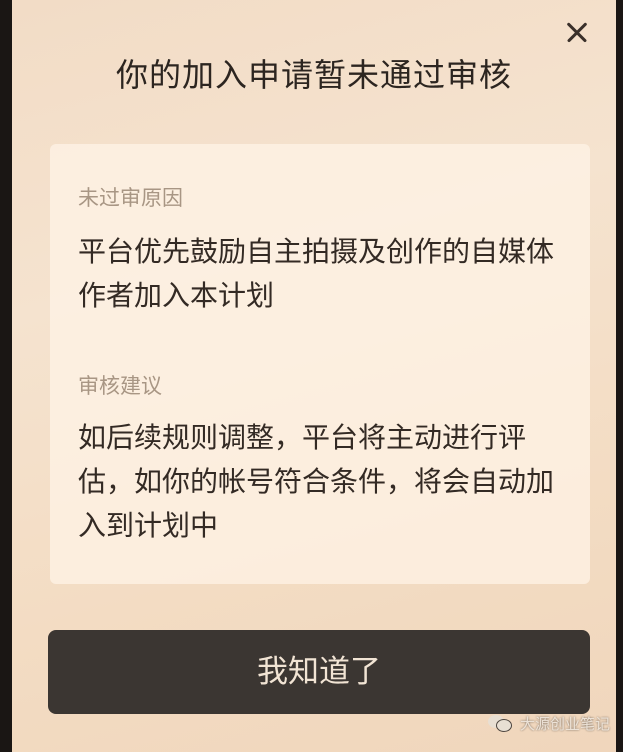 Image resolution: width=623 pixels, height=752 pixels. What do you see at coordinates (319, 672) in the screenshot?
I see `confirm-button: 我知道了` at bounding box center [319, 672].